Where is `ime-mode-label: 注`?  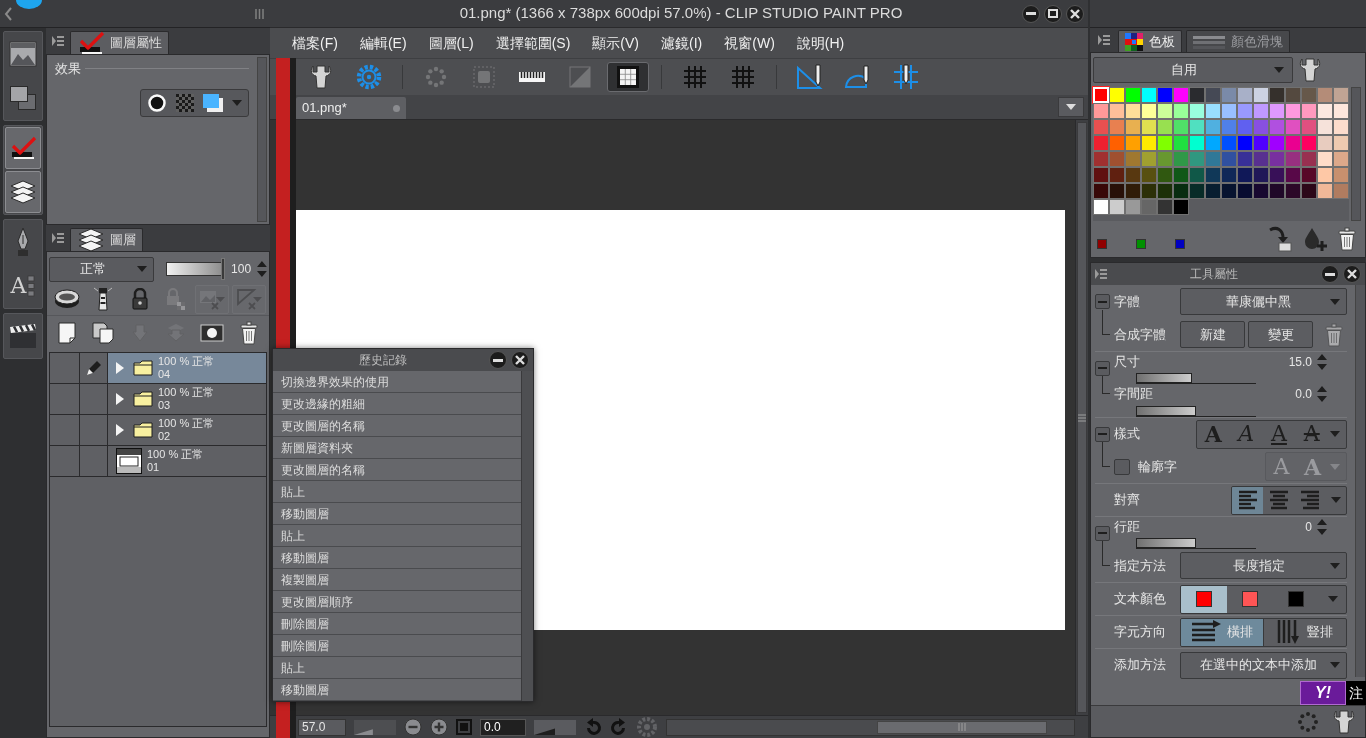
ime-mode-label: 注 is located at coordinates (1356, 693).